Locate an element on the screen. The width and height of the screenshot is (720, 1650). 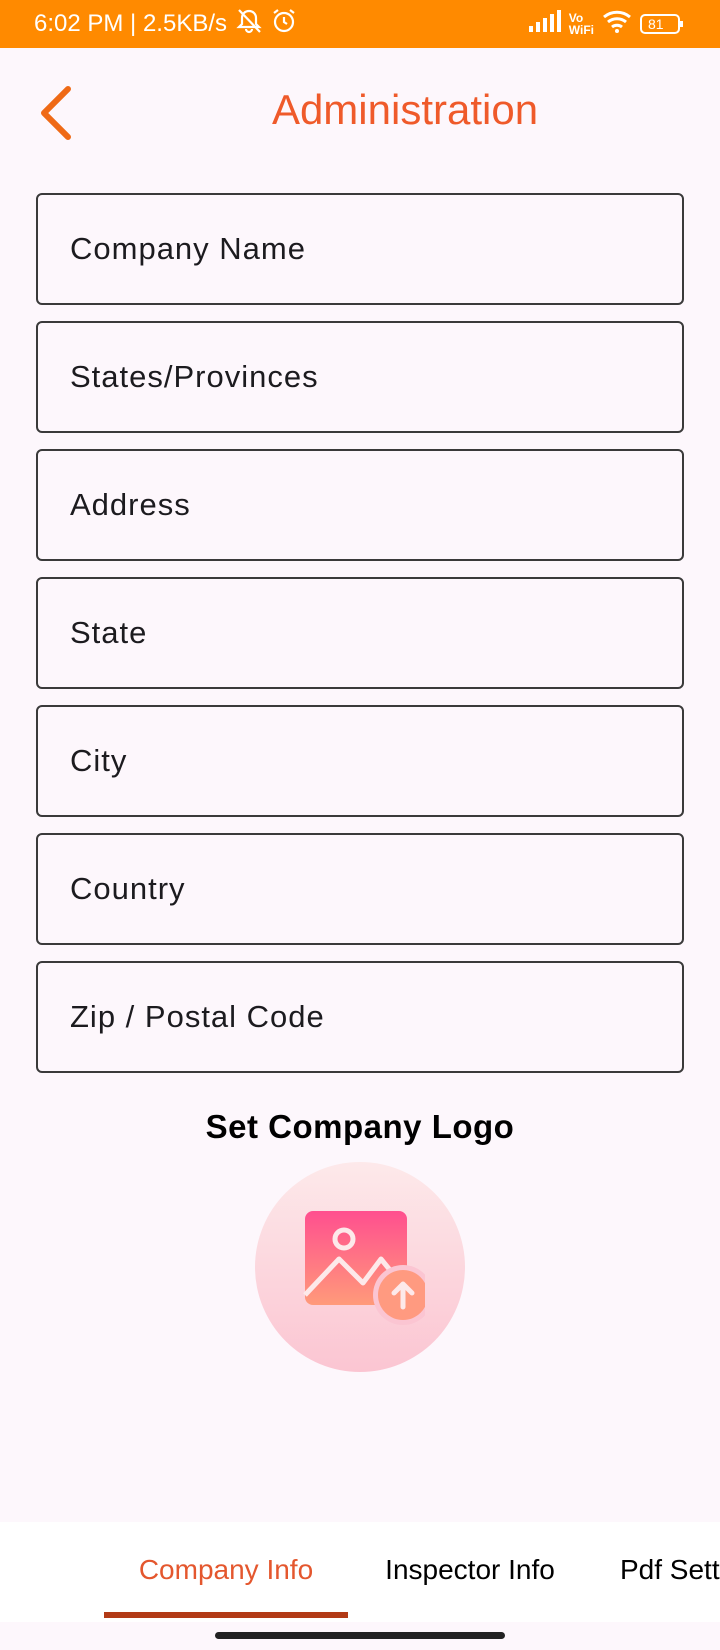
tab-company-info-label: Company Info is located at coordinates (226, 1569).